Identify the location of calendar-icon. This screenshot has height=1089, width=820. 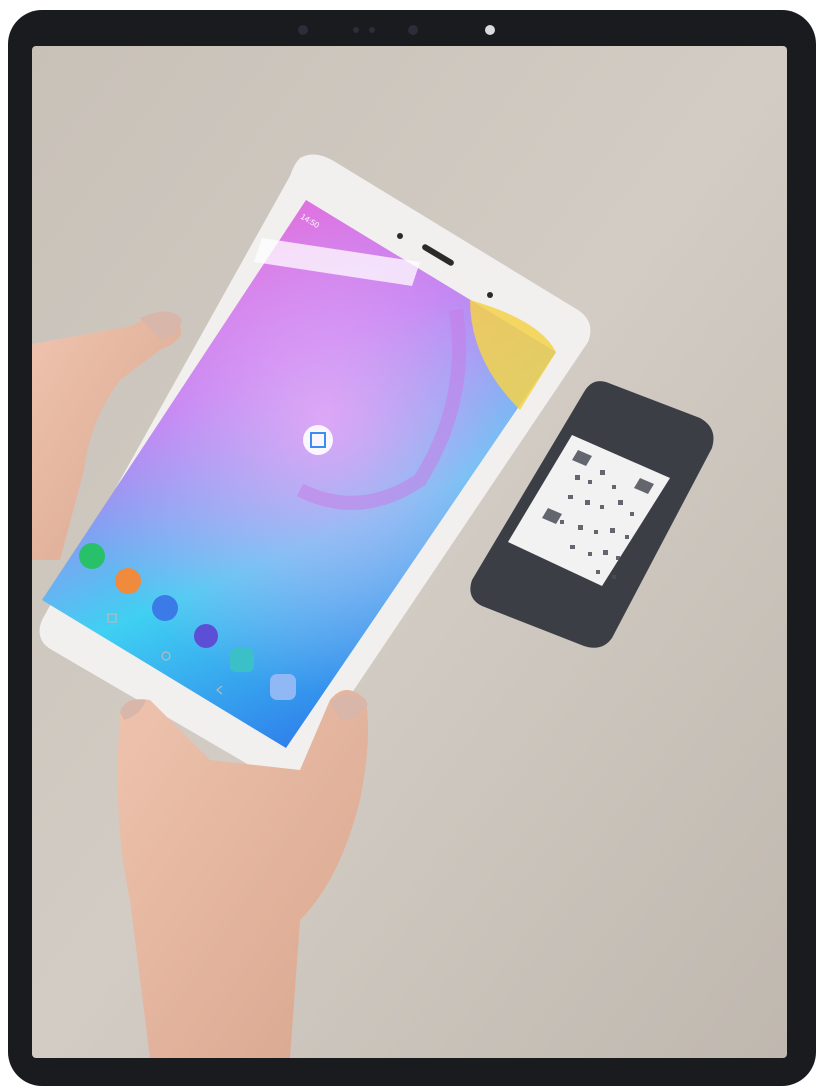
(242, 660).